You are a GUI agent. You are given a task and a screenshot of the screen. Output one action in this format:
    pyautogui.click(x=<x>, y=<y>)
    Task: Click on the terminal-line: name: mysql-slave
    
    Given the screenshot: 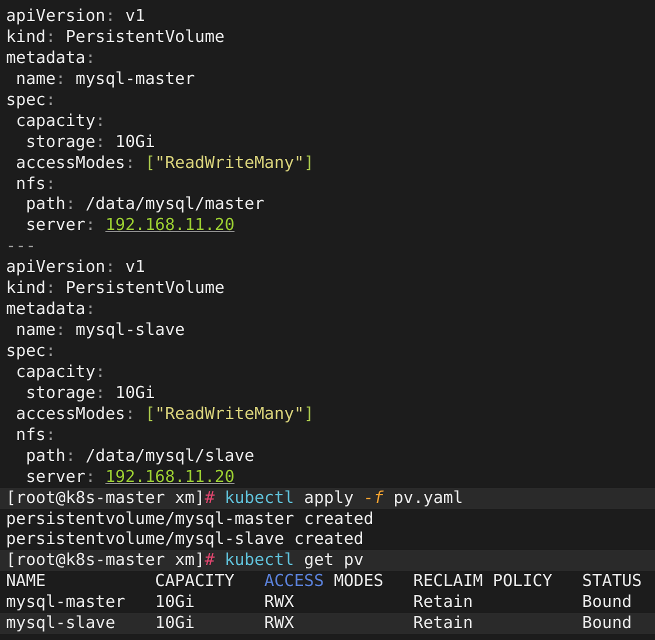 What is the action you would take?
    pyautogui.click(x=100, y=330)
    